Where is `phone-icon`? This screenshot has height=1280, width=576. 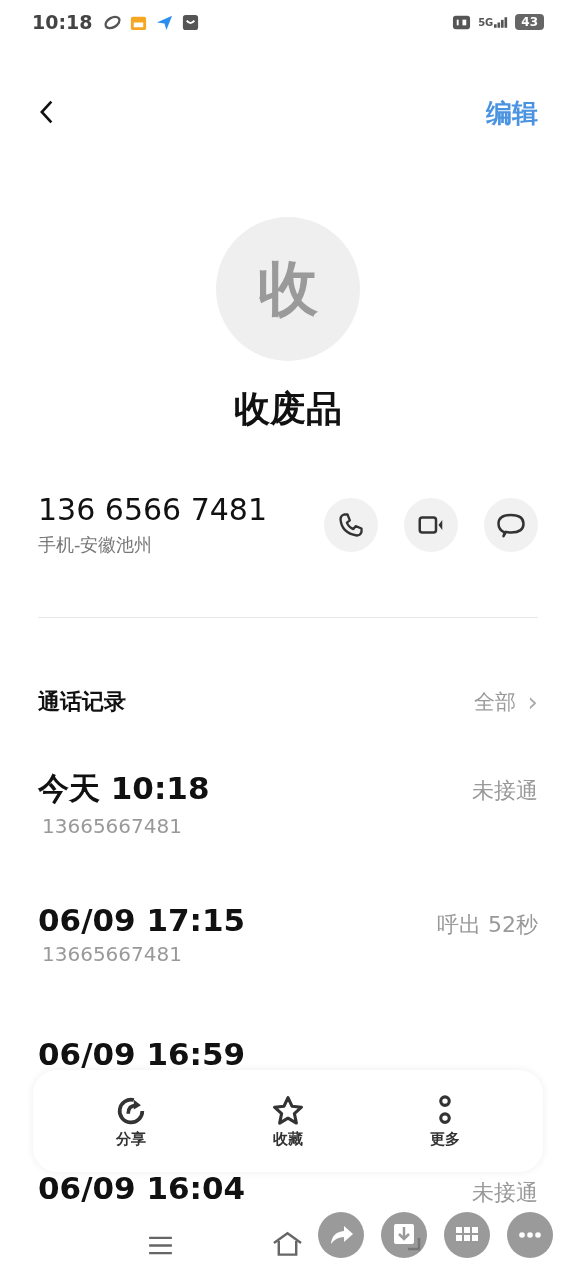
phone-icon is located at coordinates (351, 524).